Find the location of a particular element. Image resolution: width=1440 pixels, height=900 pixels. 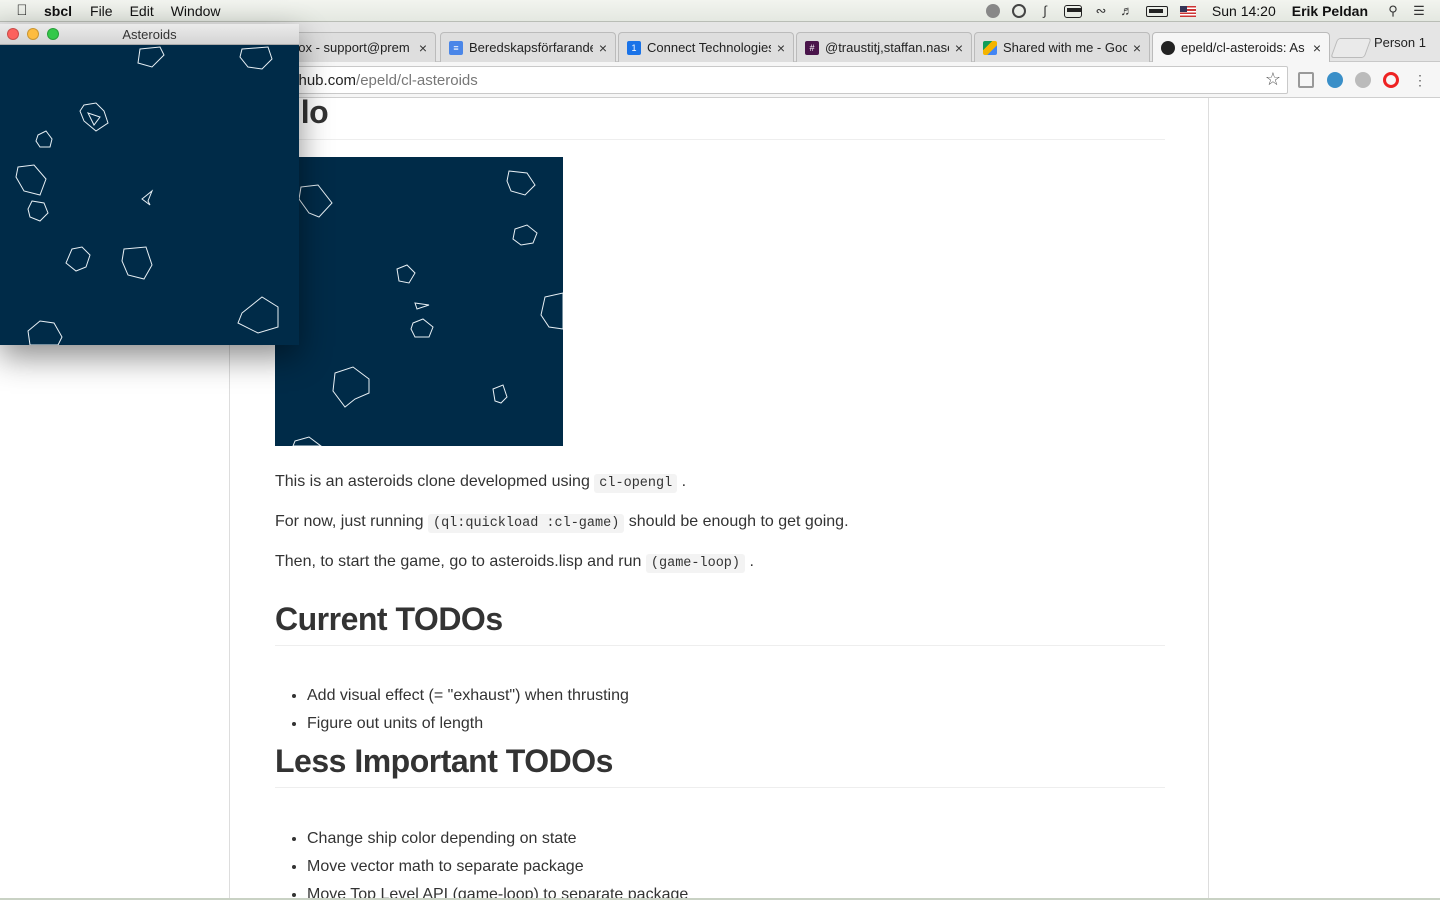

menu-kebab-icon: ⋮ is located at coordinates (1420, 80).